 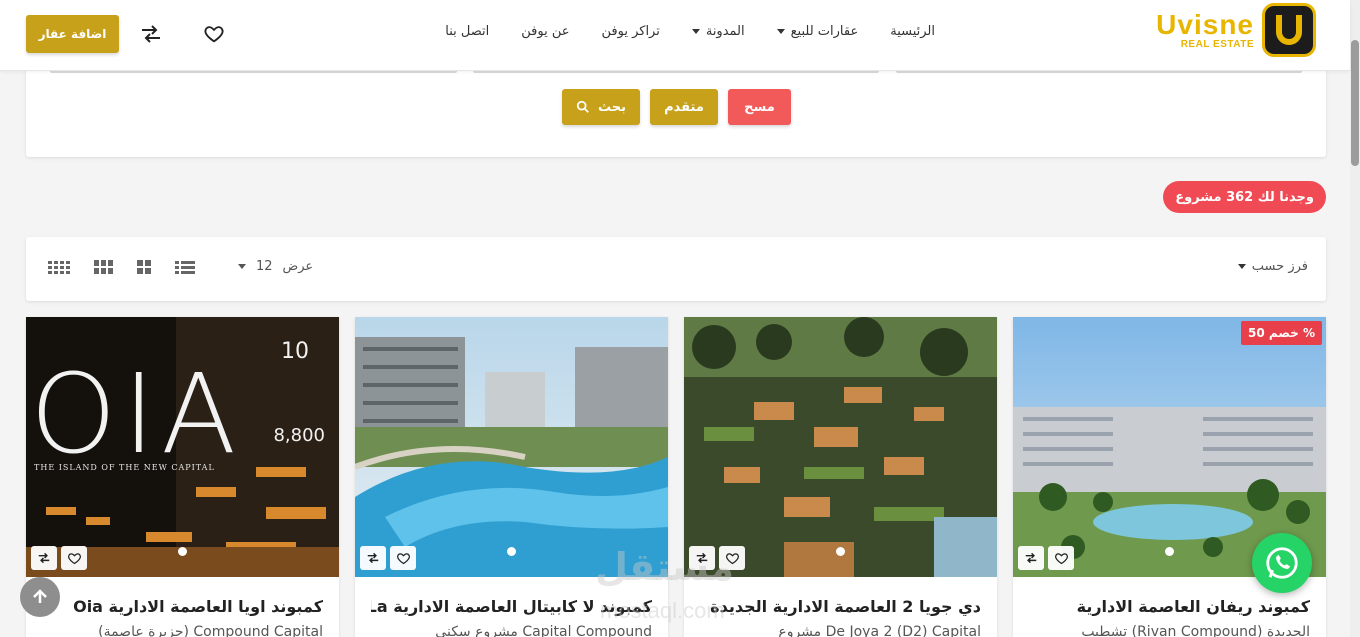 I want to click on per-page-dropdown: 12 عرض, so click(x=275, y=266).